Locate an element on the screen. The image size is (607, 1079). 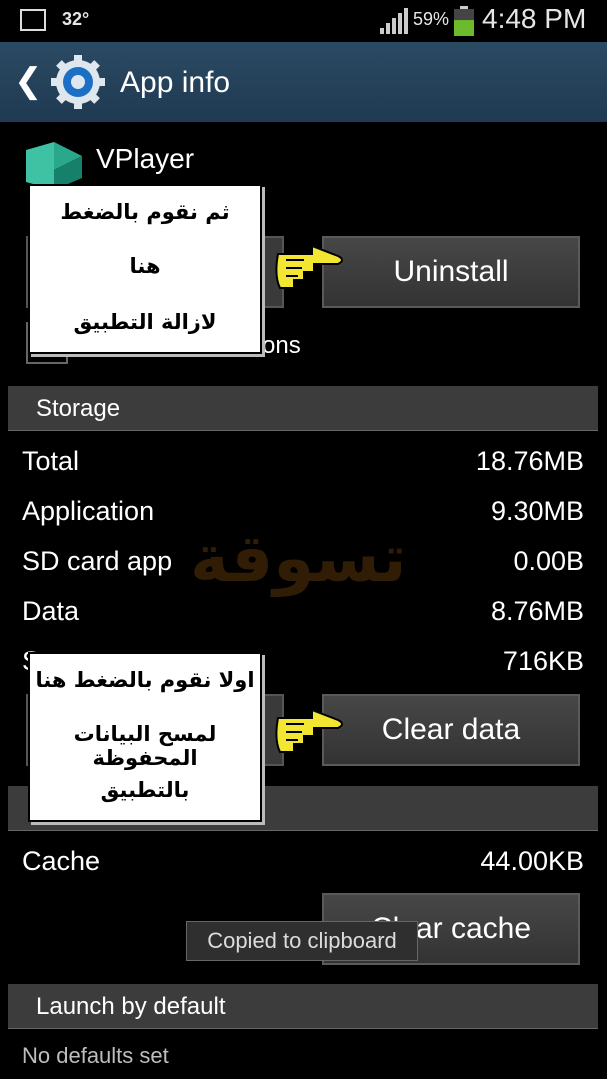
storage-label: Application is located at coordinates (88, 511).